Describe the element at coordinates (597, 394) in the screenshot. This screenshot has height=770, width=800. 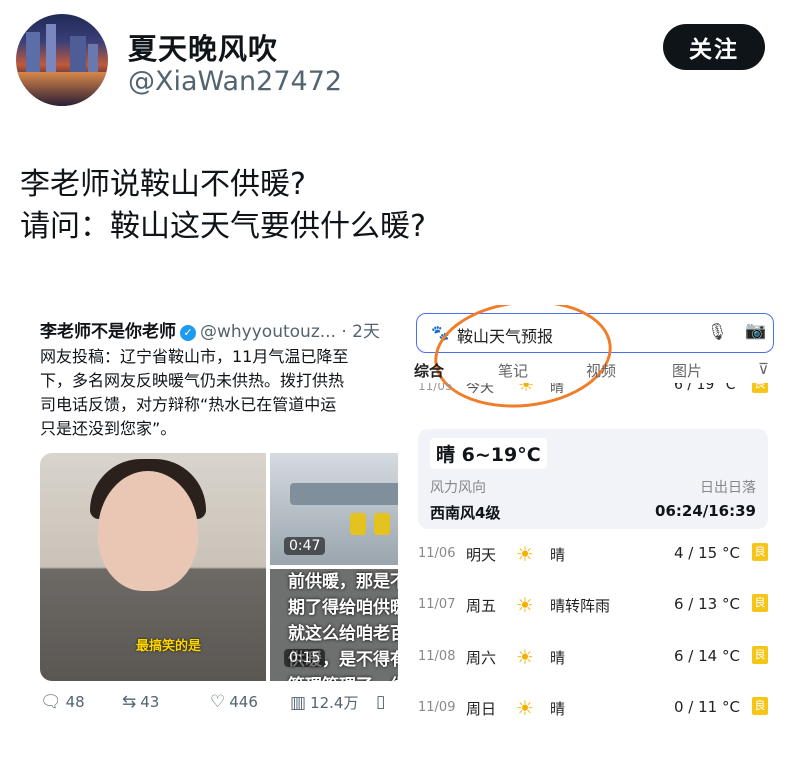
I see `forecast-row-today: 11/05 今天 ☀ 晴 6 / 19 °C 良` at that location.